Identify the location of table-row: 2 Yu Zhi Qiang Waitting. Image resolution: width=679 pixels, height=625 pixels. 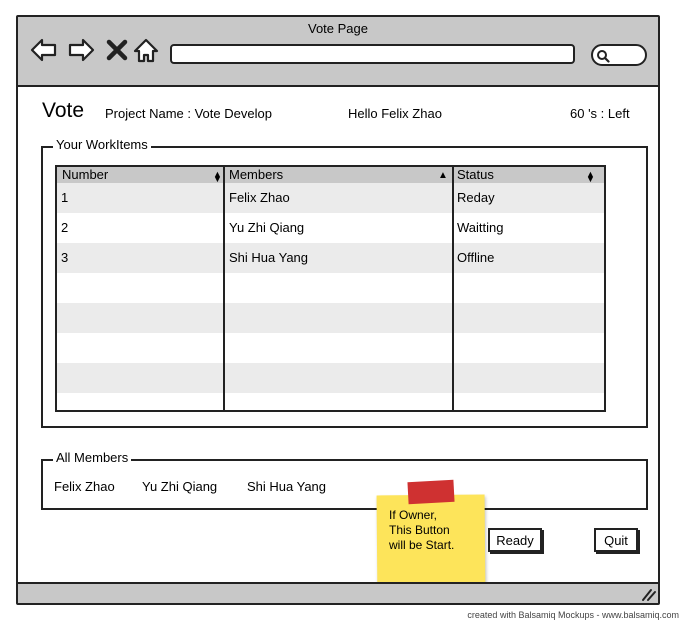
(330, 228).